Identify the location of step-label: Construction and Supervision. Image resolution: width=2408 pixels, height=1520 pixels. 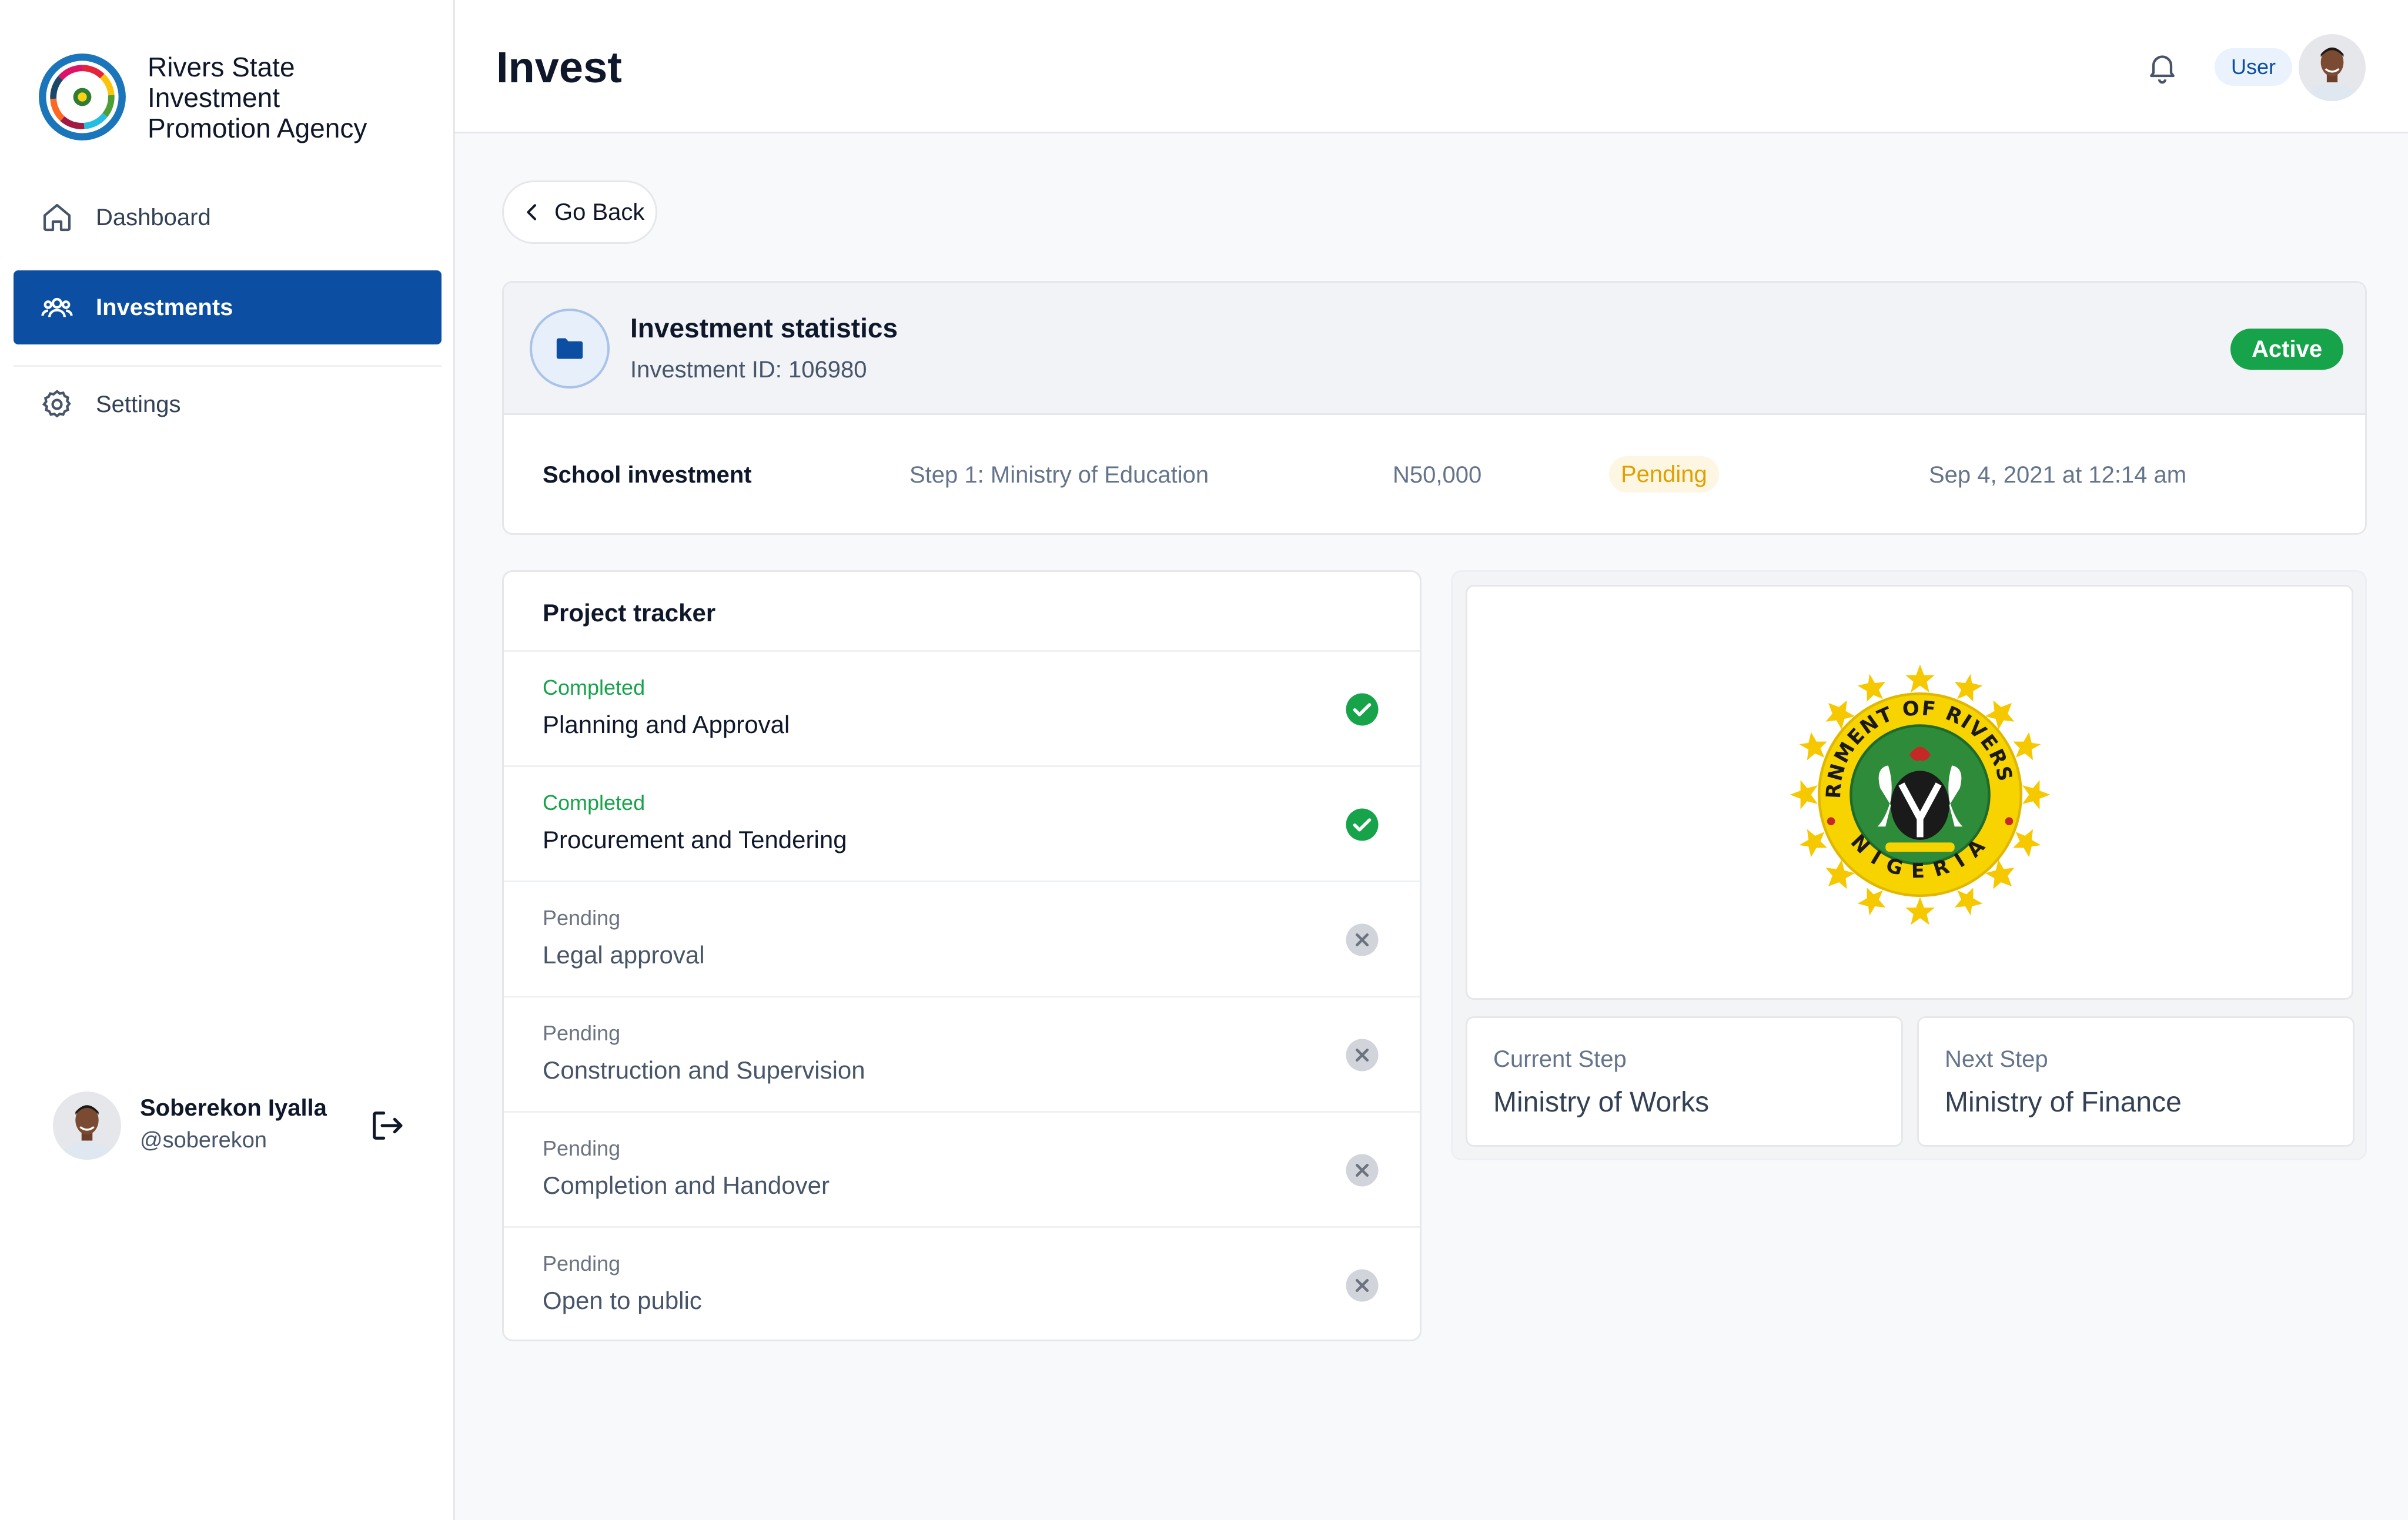
(704, 1070).